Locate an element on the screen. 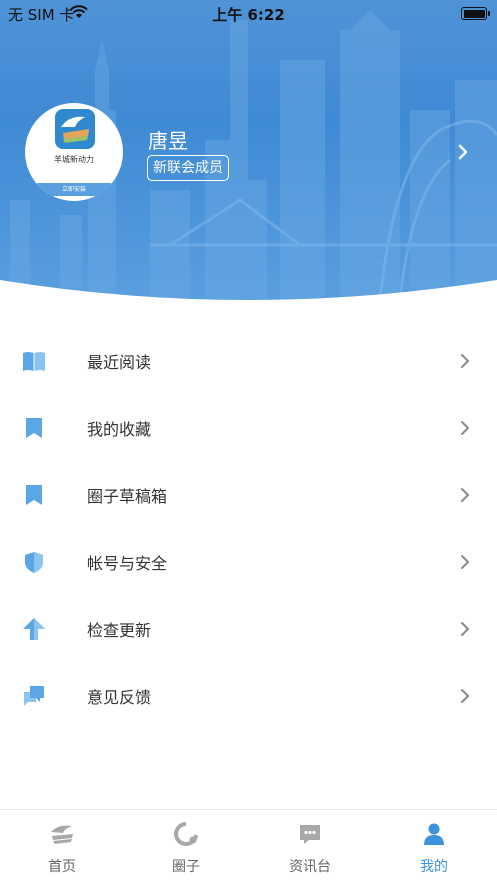  book-icon is located at coordinates (34, 361).